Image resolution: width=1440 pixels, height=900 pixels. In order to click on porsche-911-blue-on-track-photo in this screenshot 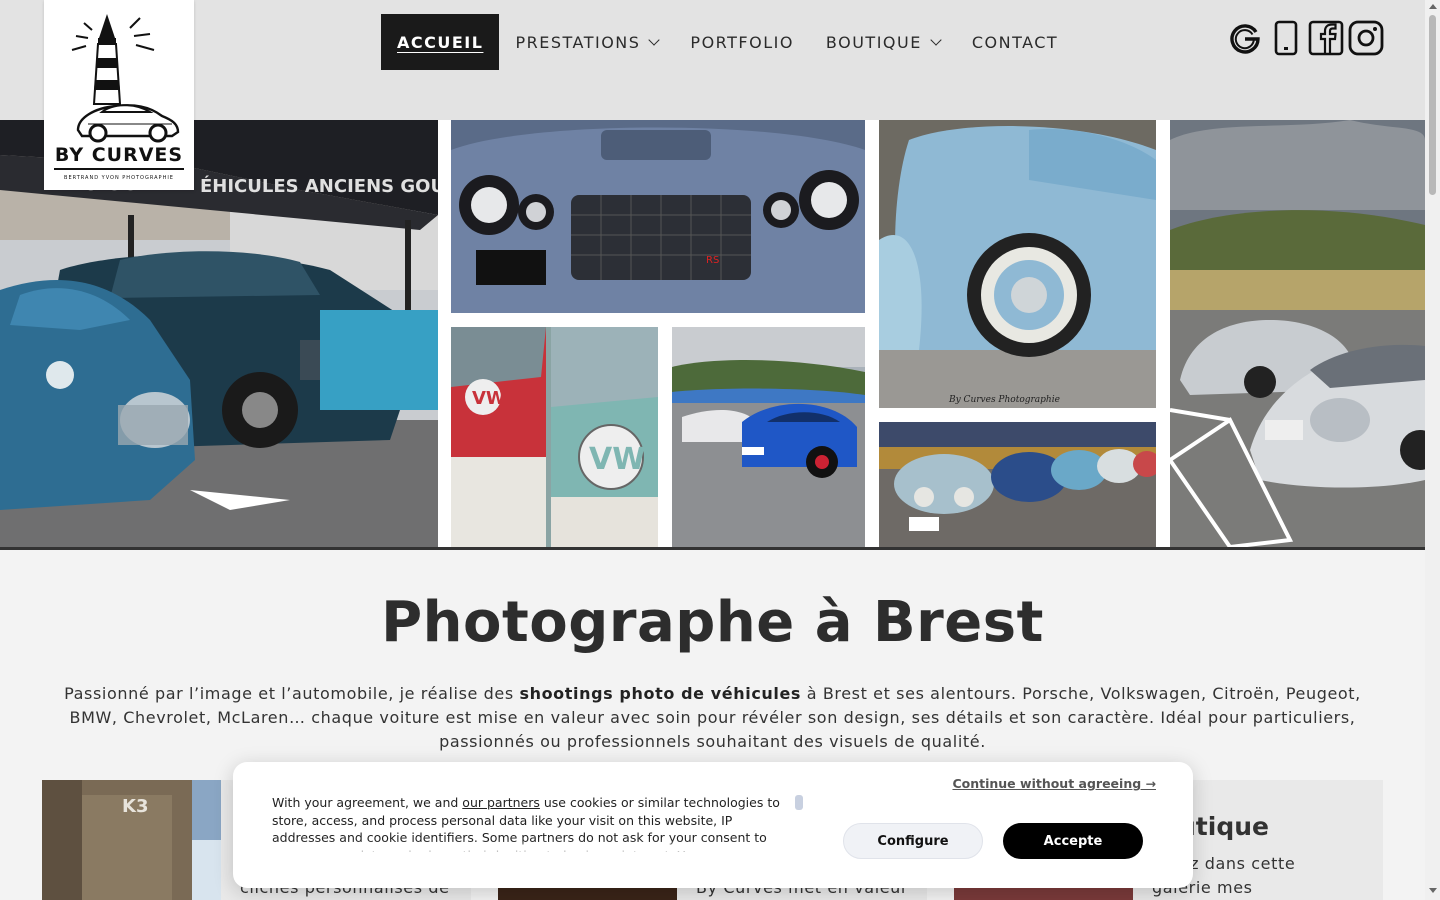, I will do `click(768, 437)`.